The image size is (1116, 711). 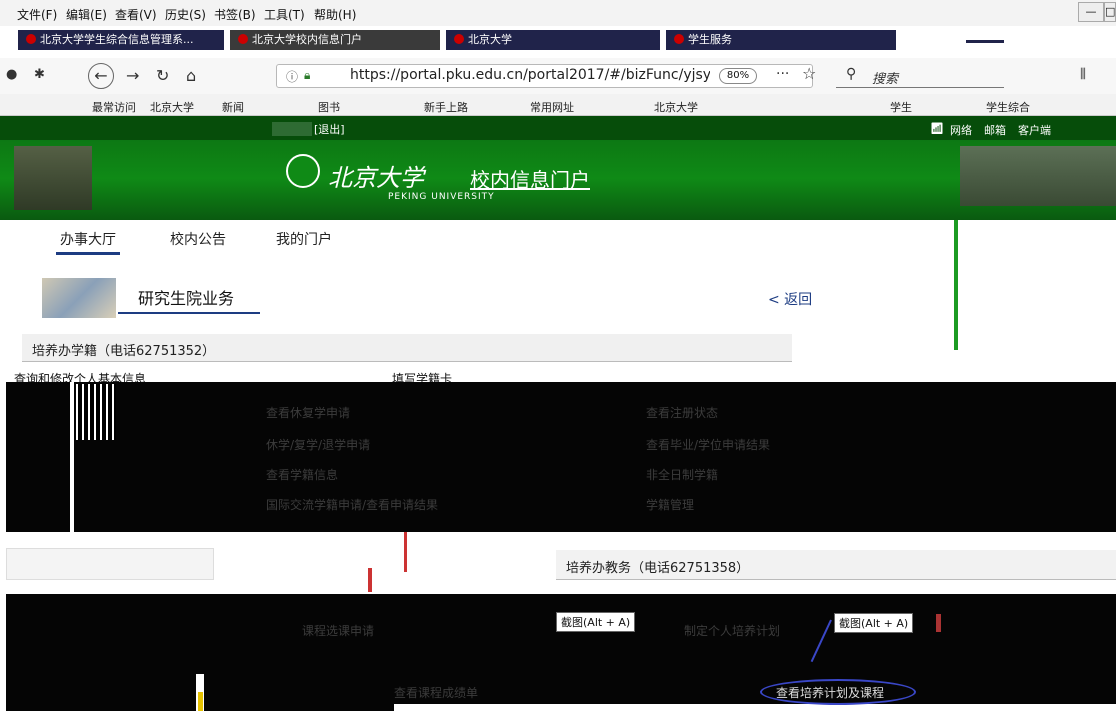 I want to click on menu-help: 帮助(H), so click(x=335, y=14).